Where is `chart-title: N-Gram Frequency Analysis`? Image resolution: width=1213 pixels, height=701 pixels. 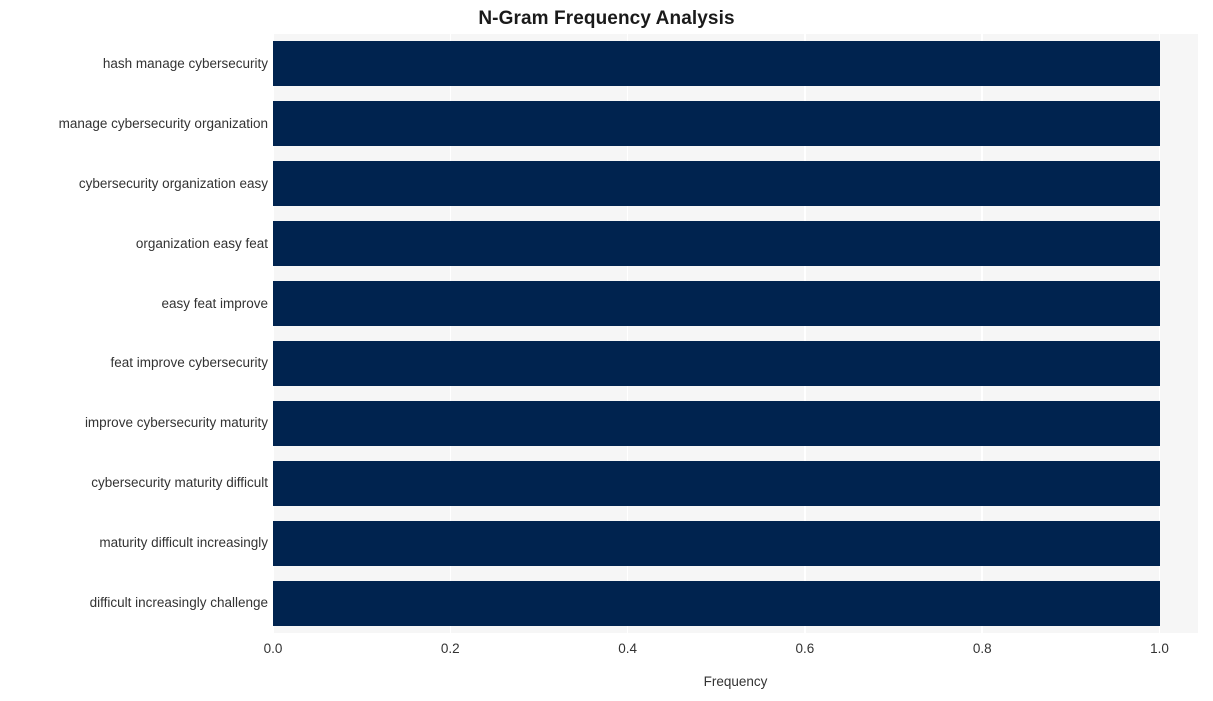
chart-title: N-Gram Frequency Analysis is located at coordinates (606, 18).